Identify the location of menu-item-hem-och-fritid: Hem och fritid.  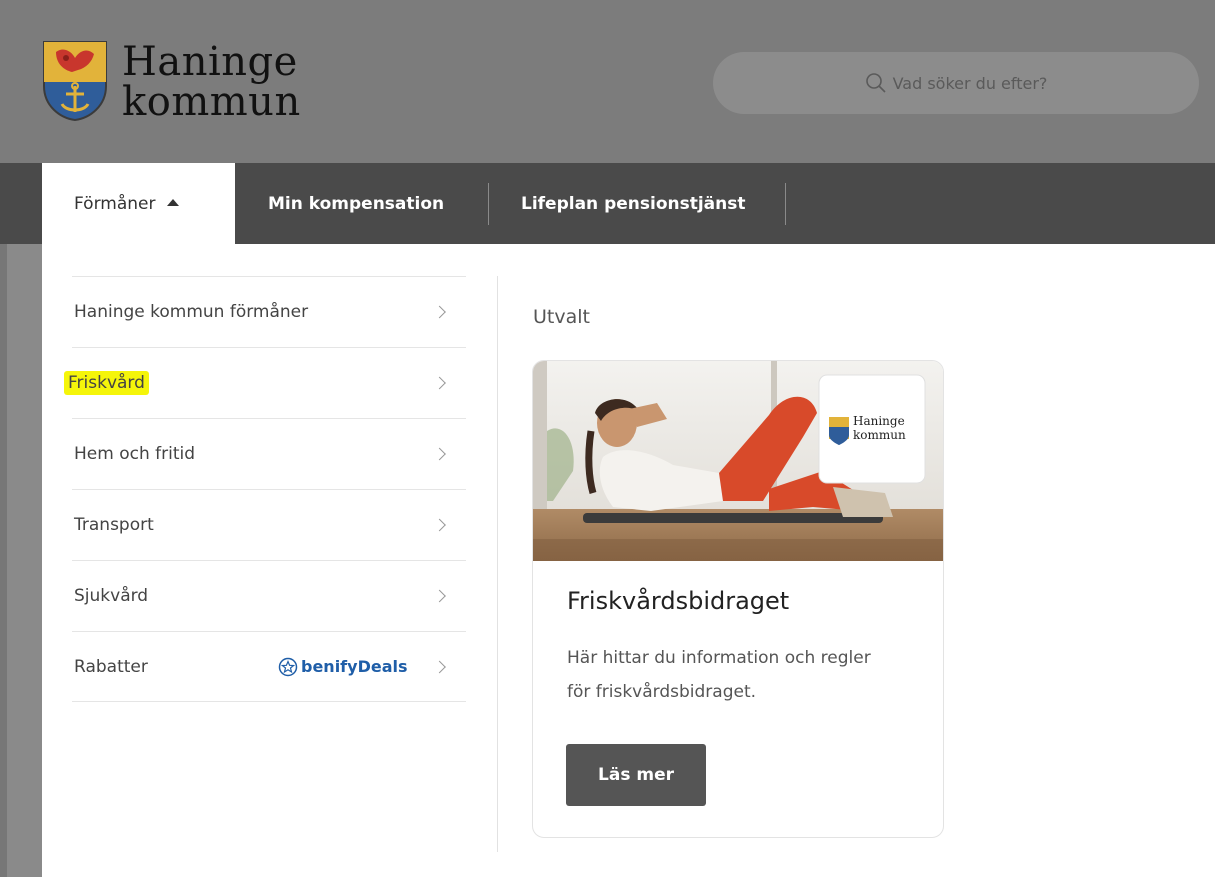
(269, 453).